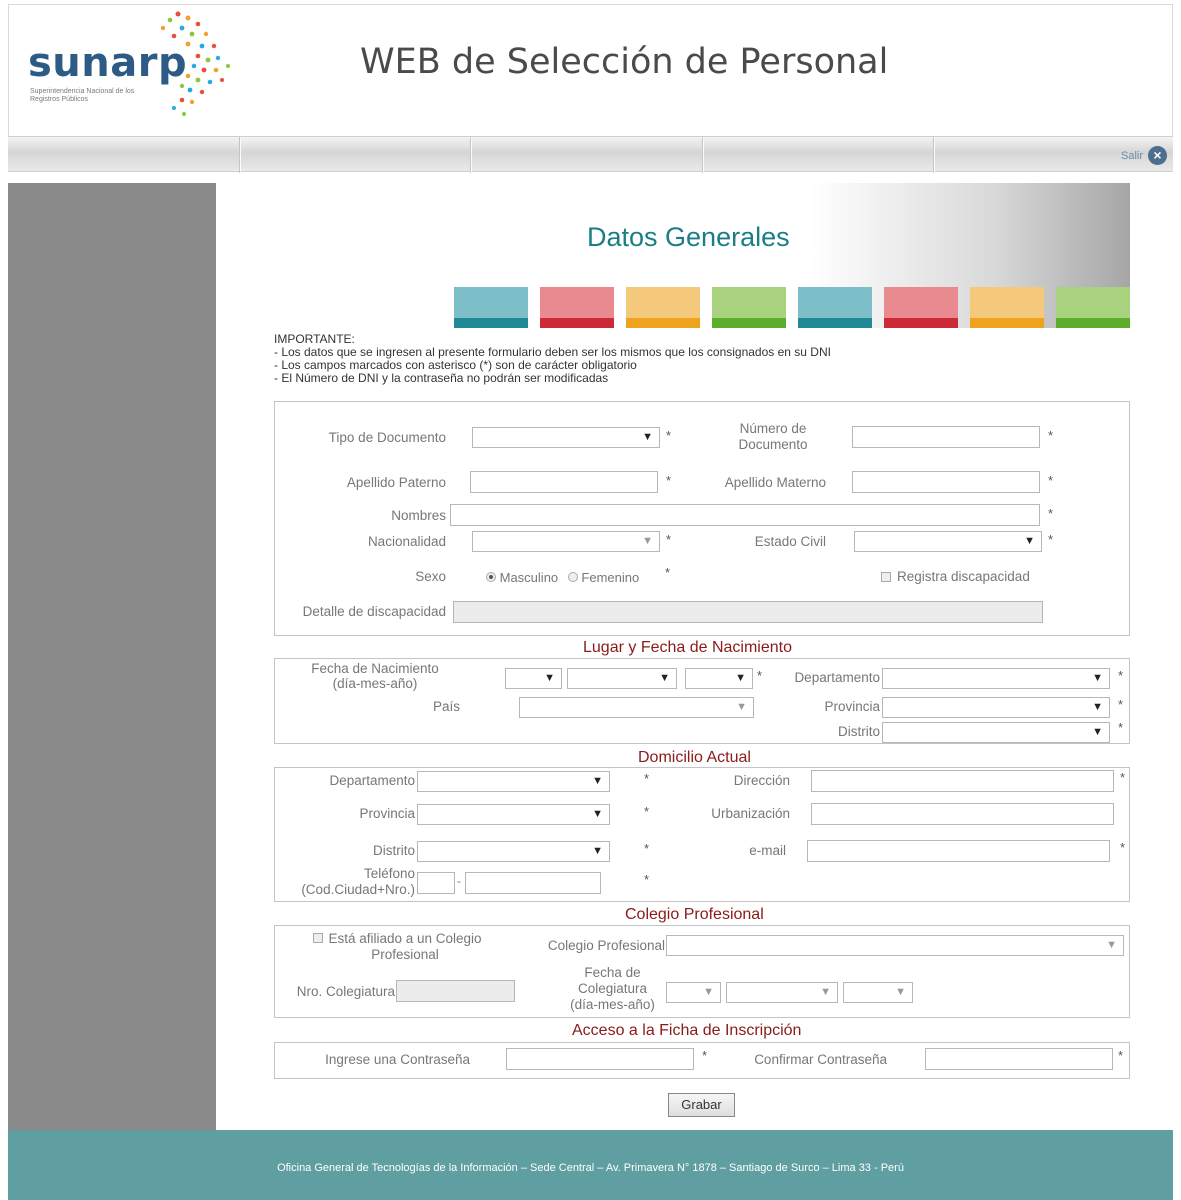  I want to click on section-title-domicilio: Domicilio Actual, so click(694, 757).